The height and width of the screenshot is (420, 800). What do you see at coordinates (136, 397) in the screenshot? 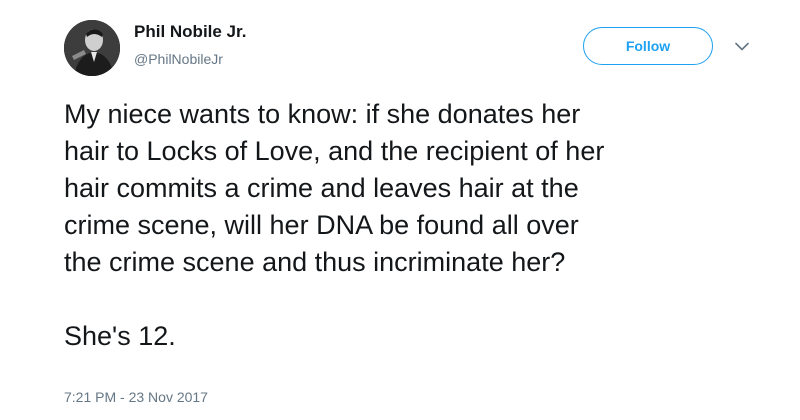
I see `tweet-timestamp: 7:21 PM - 23 Nov 2017` at bounding box center [136, 397].